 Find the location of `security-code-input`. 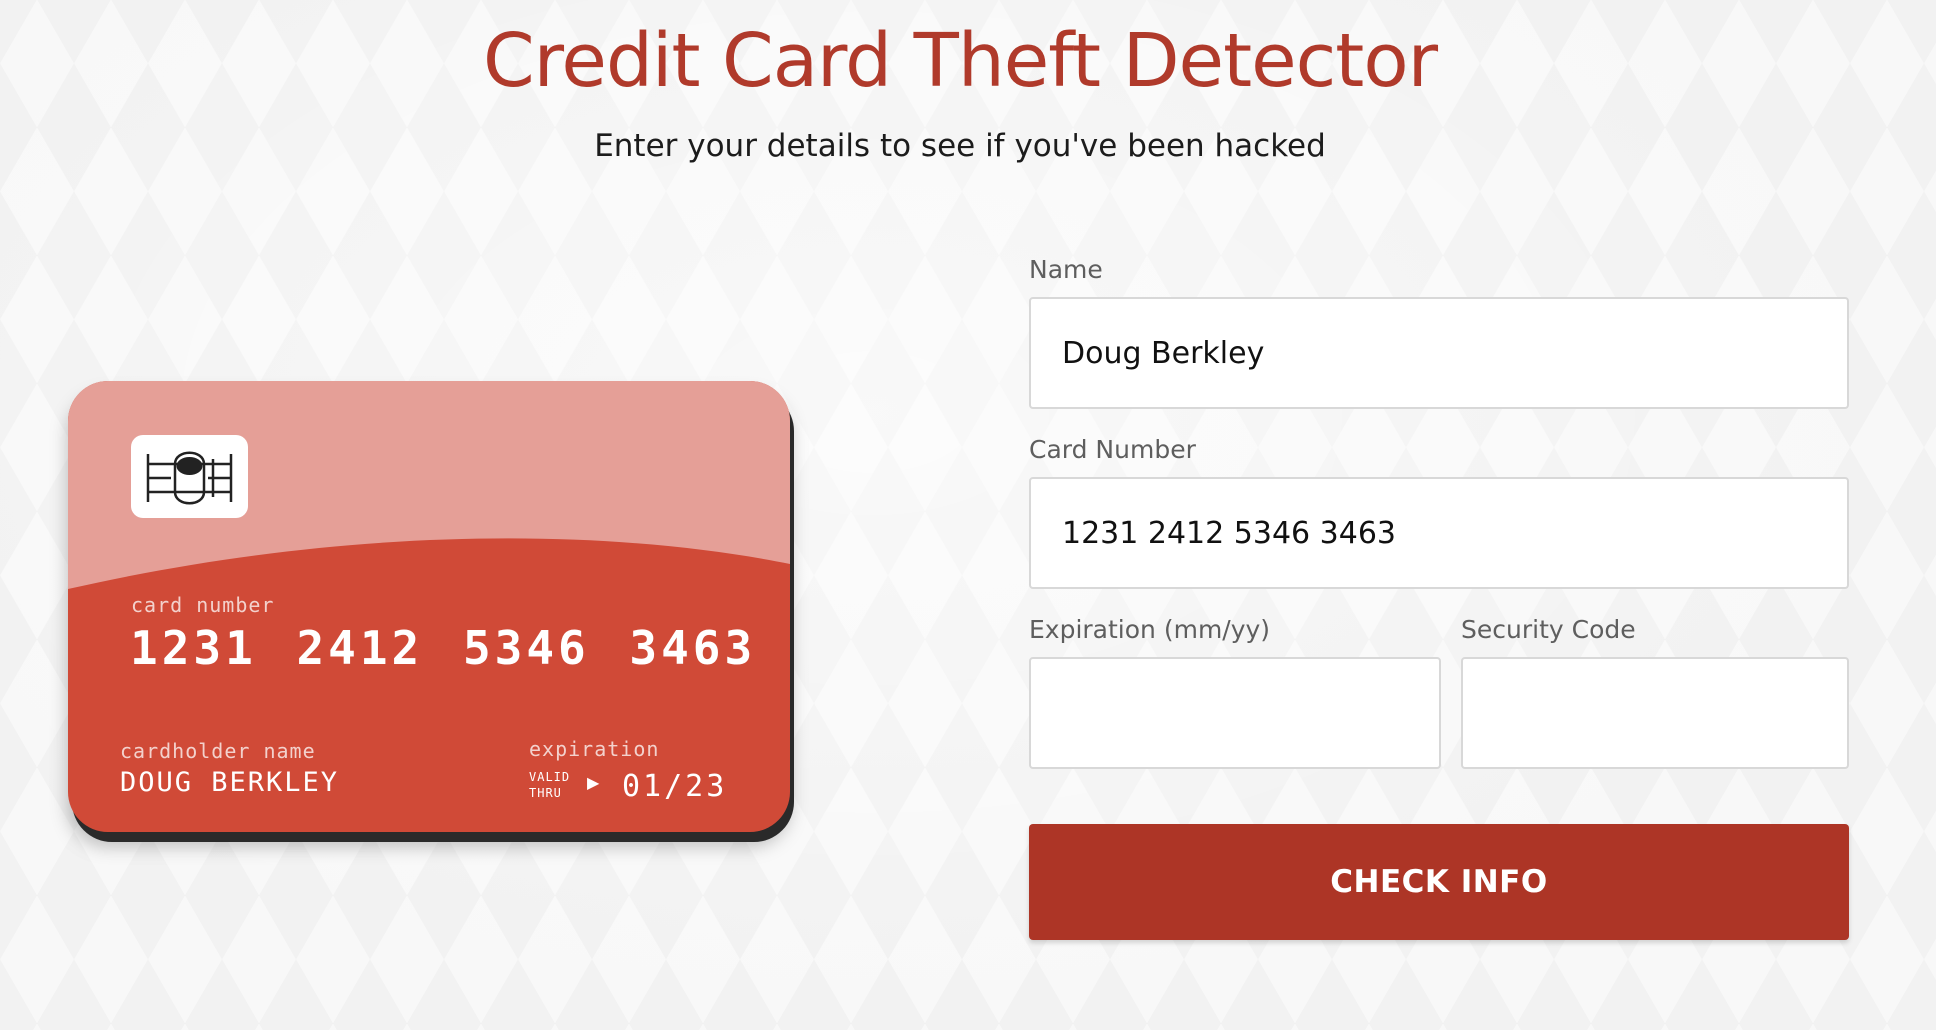

security-code-input is located at coordinates (1655, 713).